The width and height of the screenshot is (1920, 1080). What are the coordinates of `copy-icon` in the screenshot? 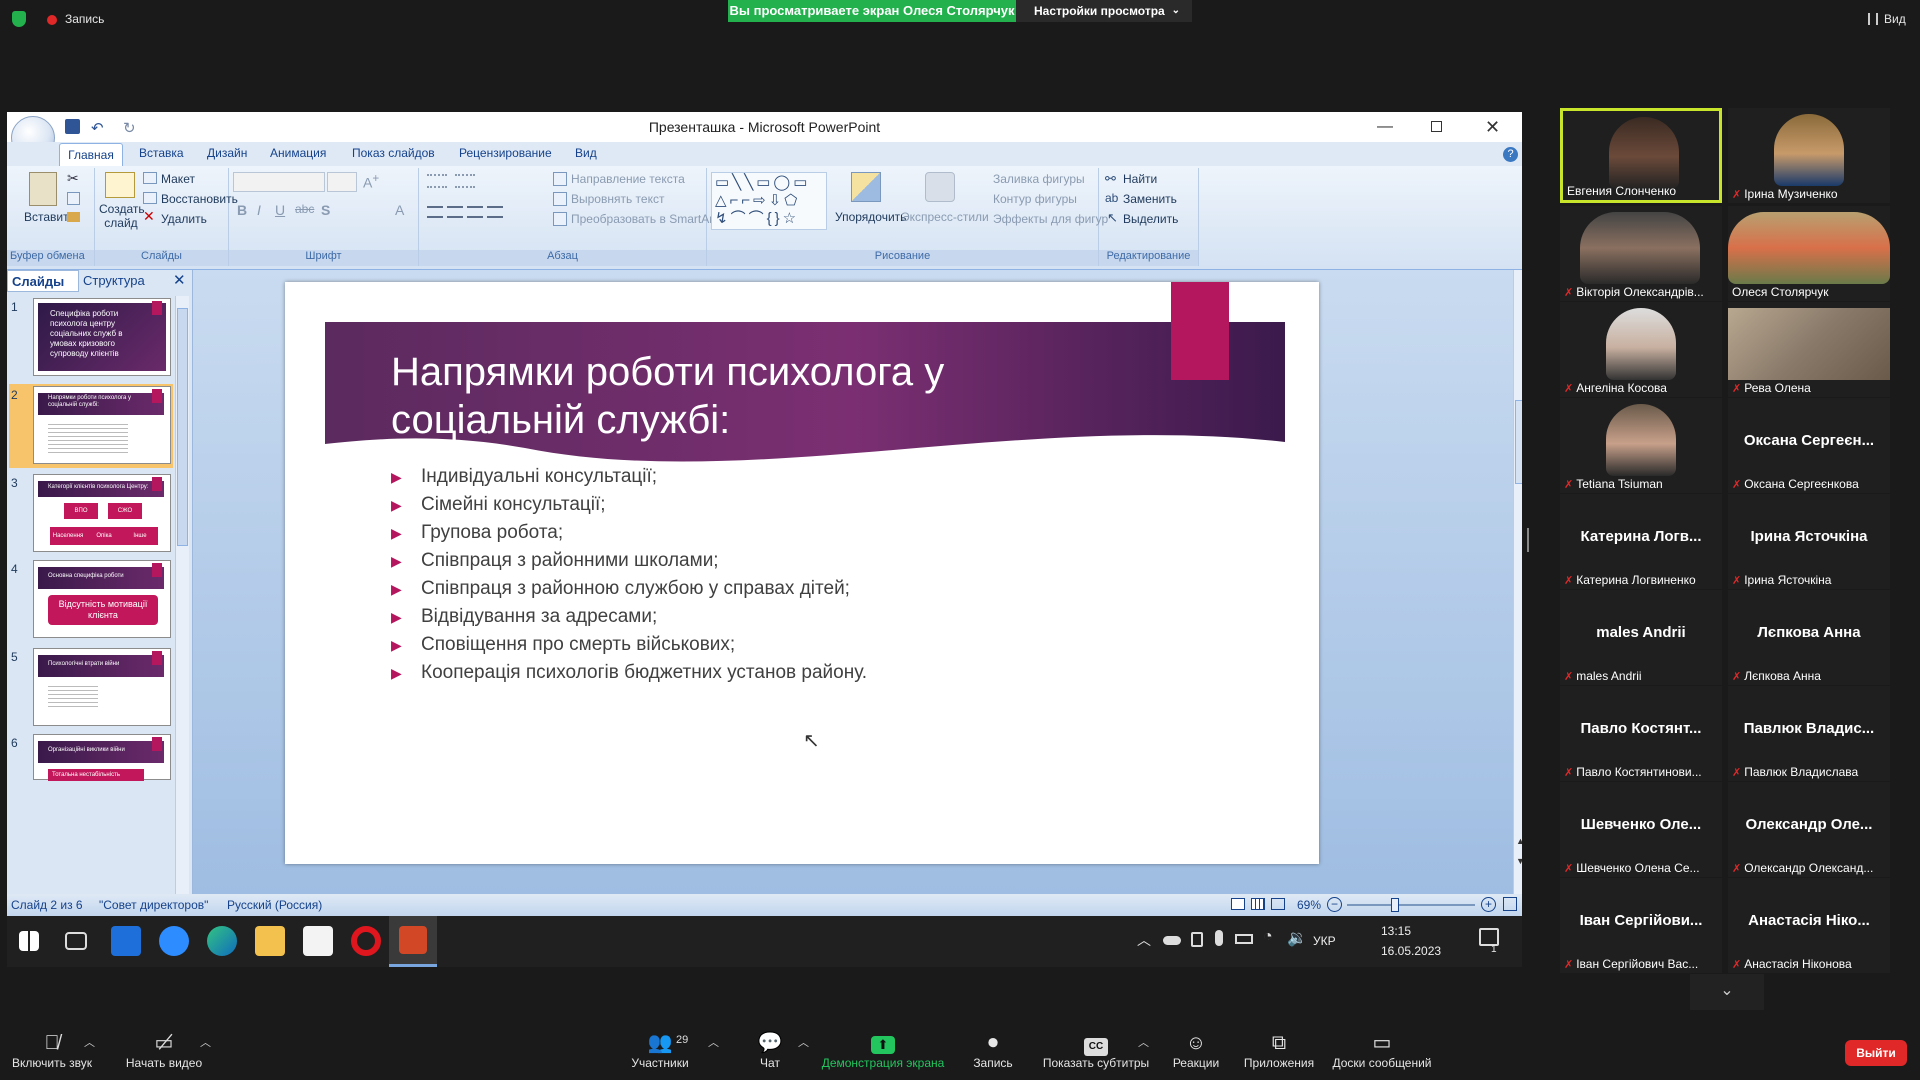 It's located at (73, 198).